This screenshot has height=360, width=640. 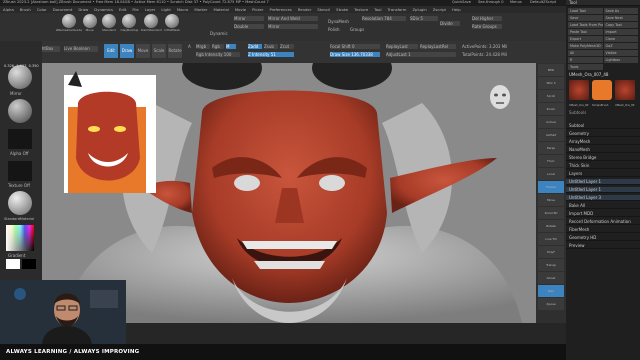 I want to click on tool-visible-button: Visible, so click(x=620, y=53).